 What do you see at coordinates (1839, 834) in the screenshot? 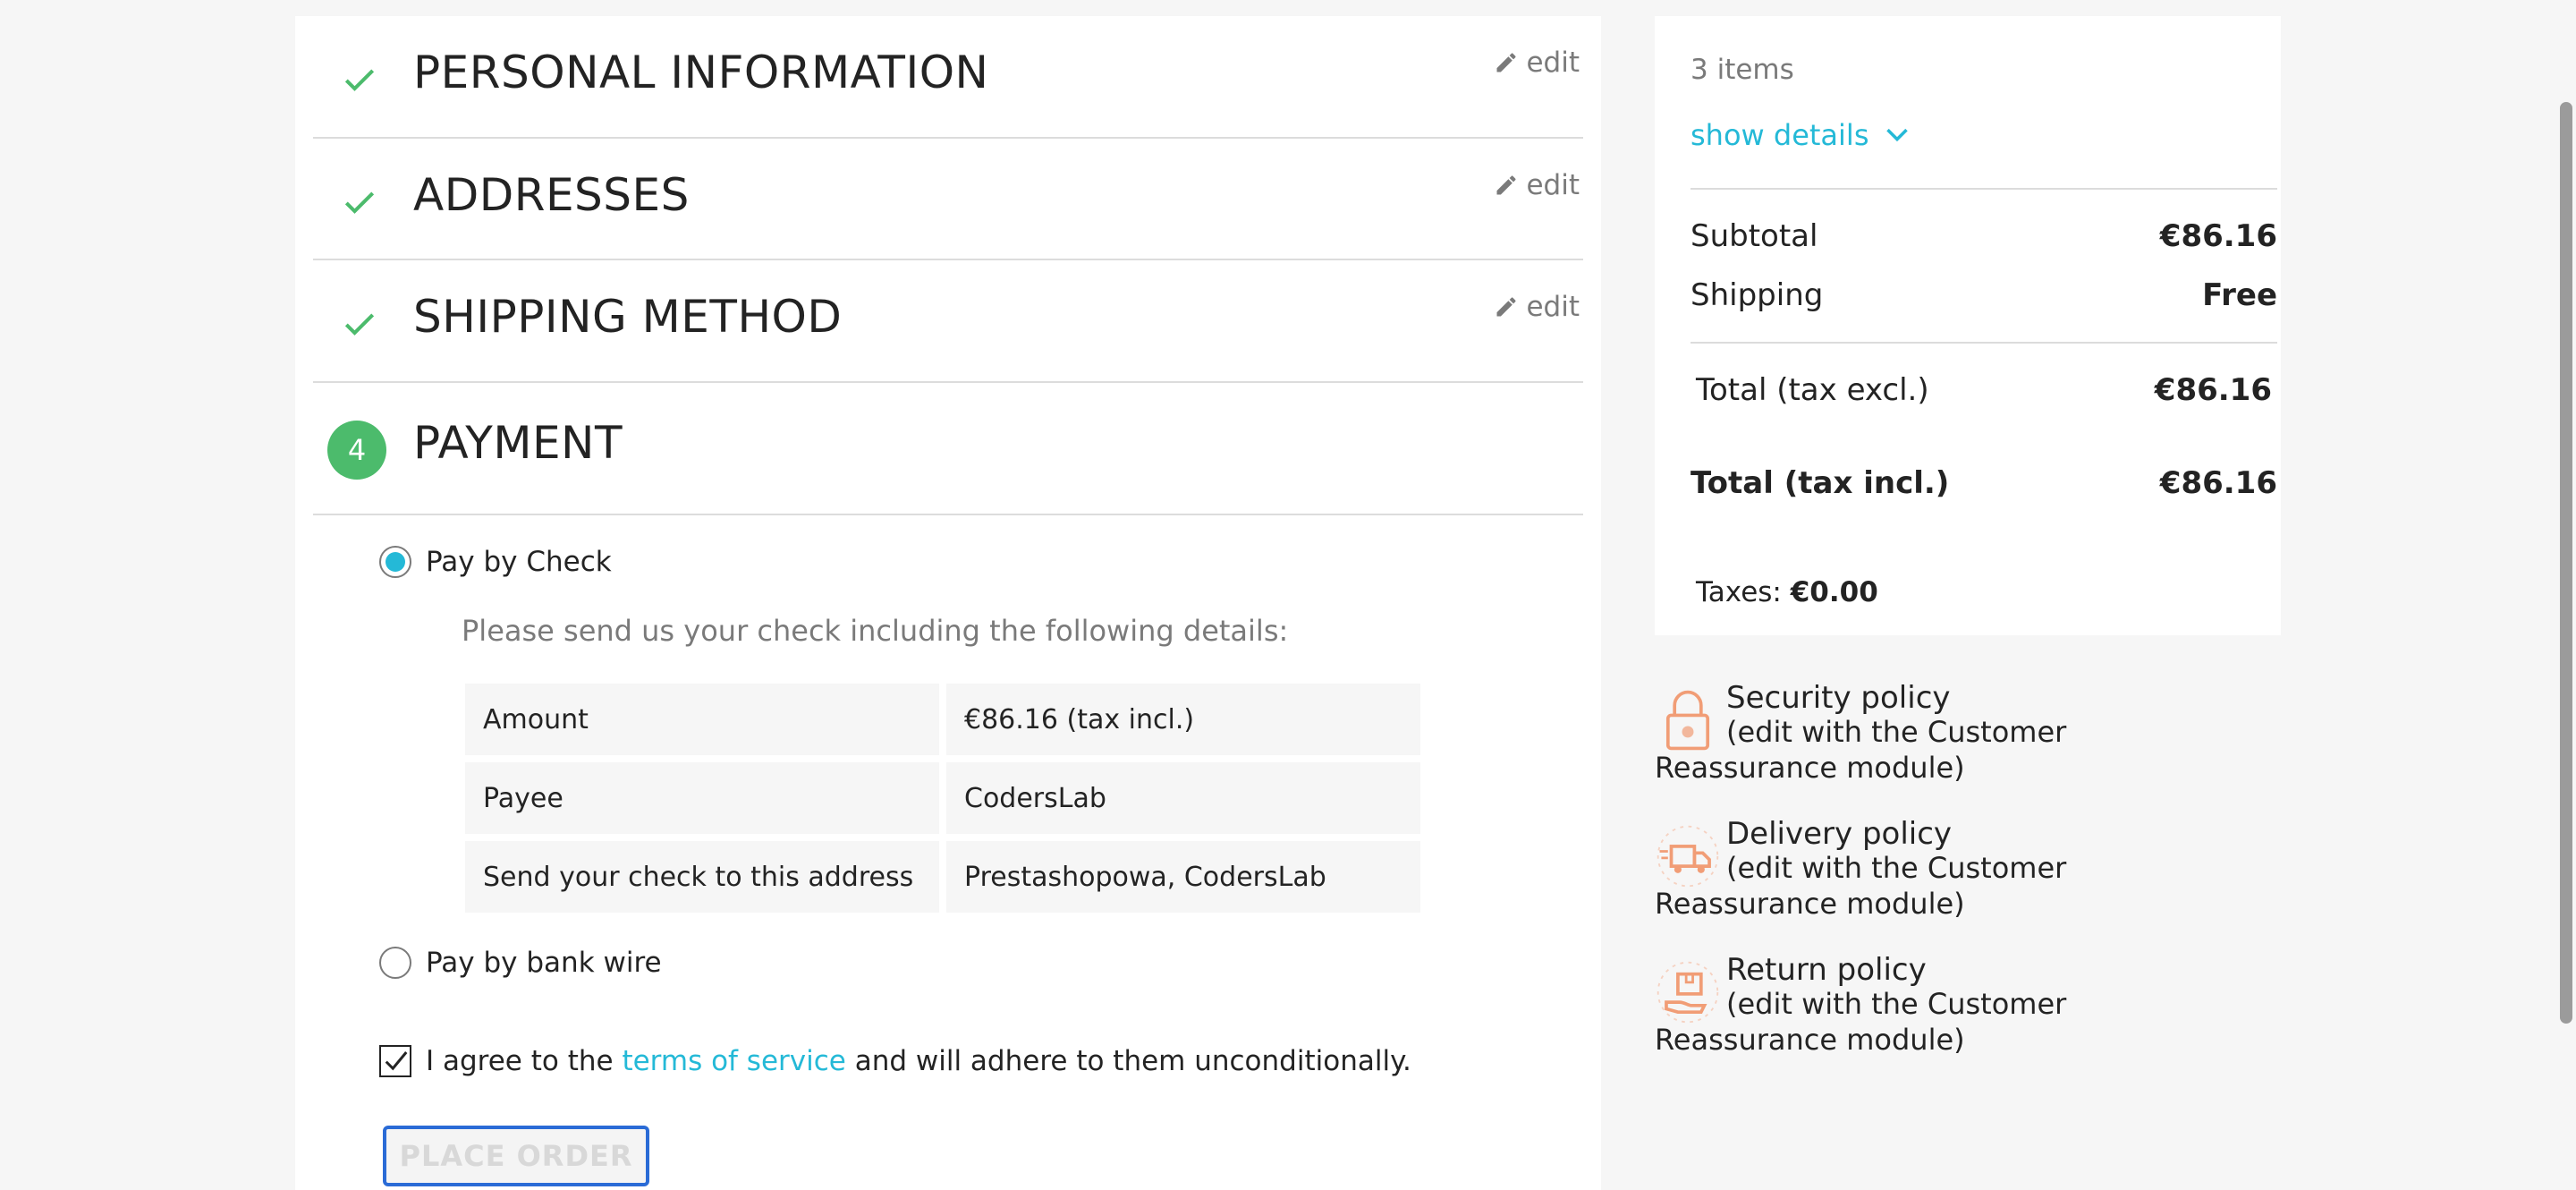
I see `reassurance-title: Delivery policy` at bounding box center [1839, 834].